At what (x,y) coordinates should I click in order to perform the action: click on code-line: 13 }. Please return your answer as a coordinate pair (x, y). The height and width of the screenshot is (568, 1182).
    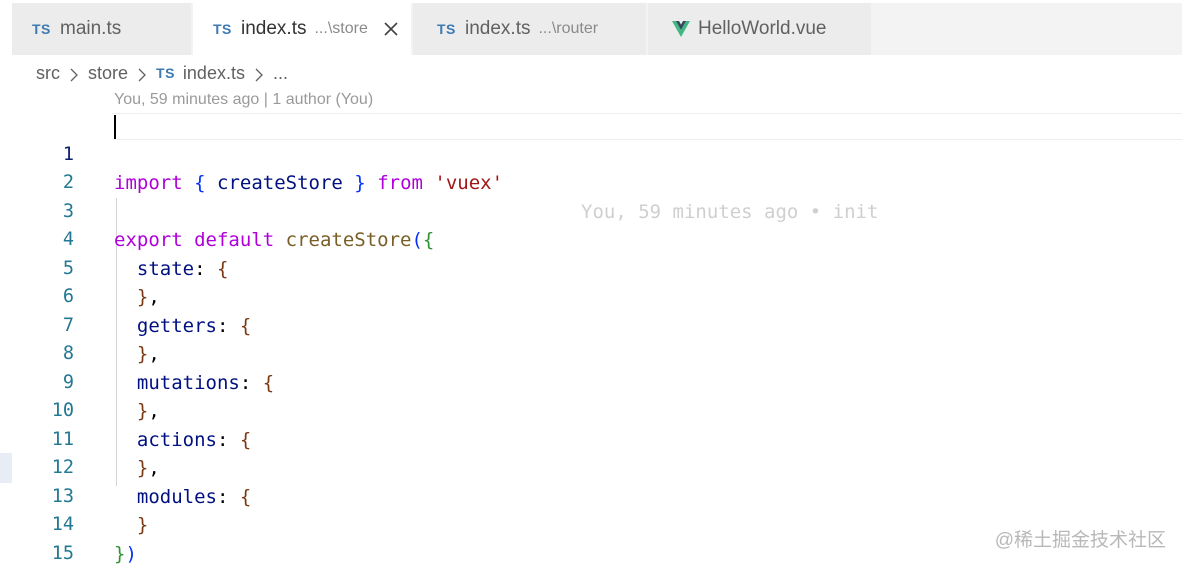
    Looking at the image, I should click on (591, 495).